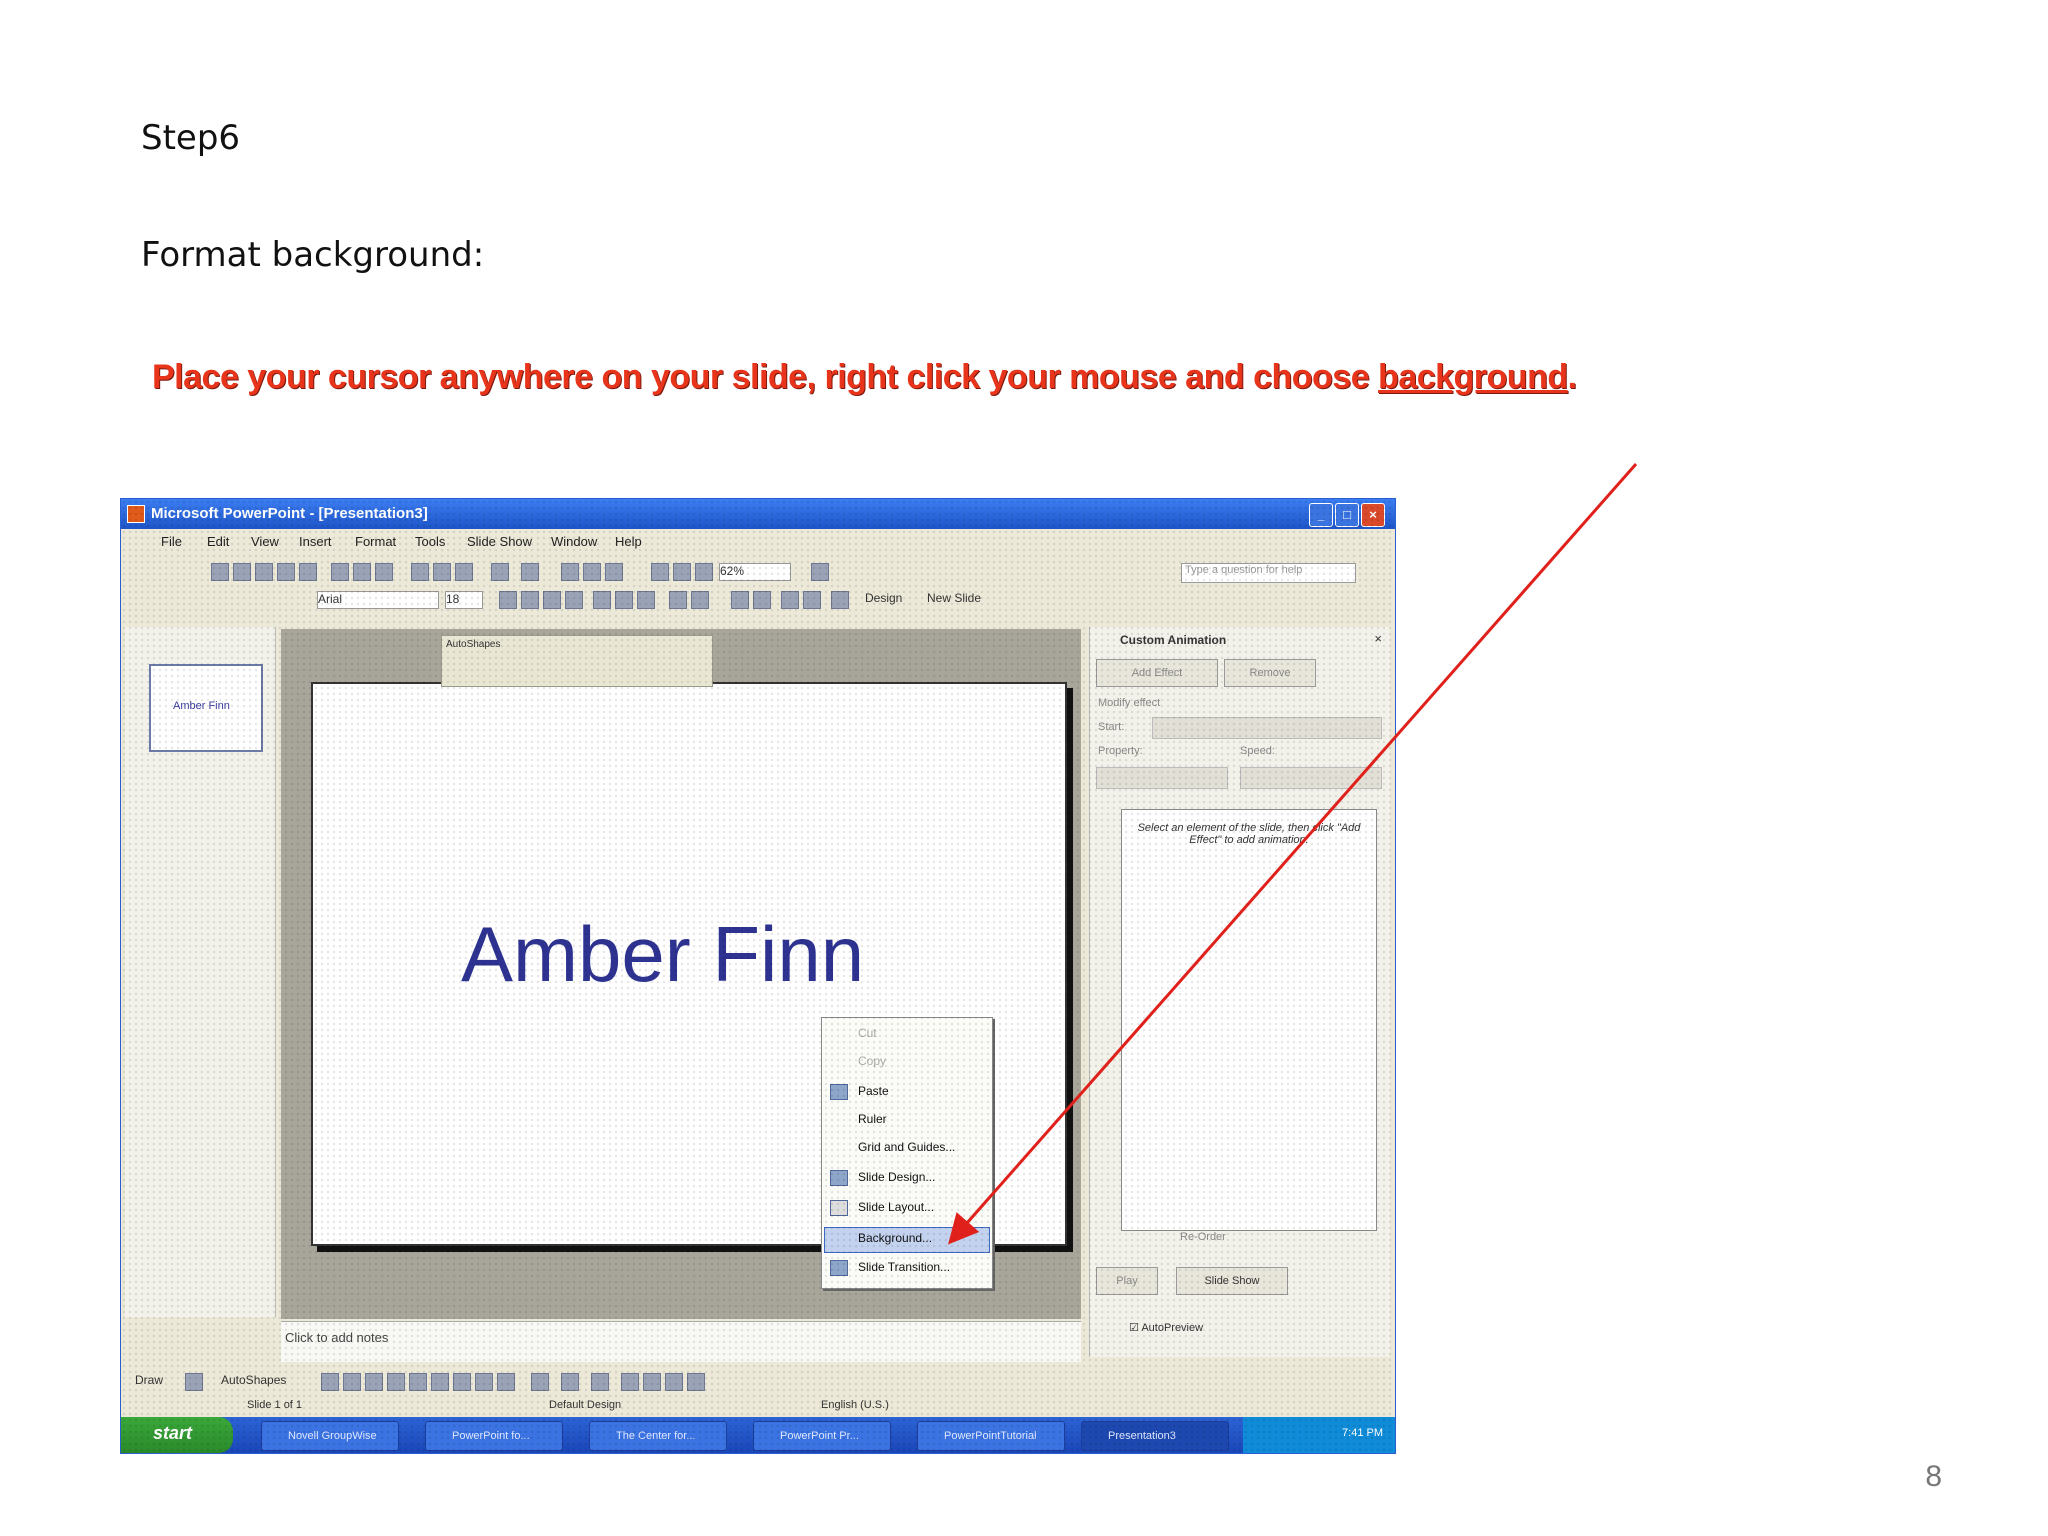  Describe the element at coordinates (286, 572) in the screenshot. I see `permission-icon` at that location.